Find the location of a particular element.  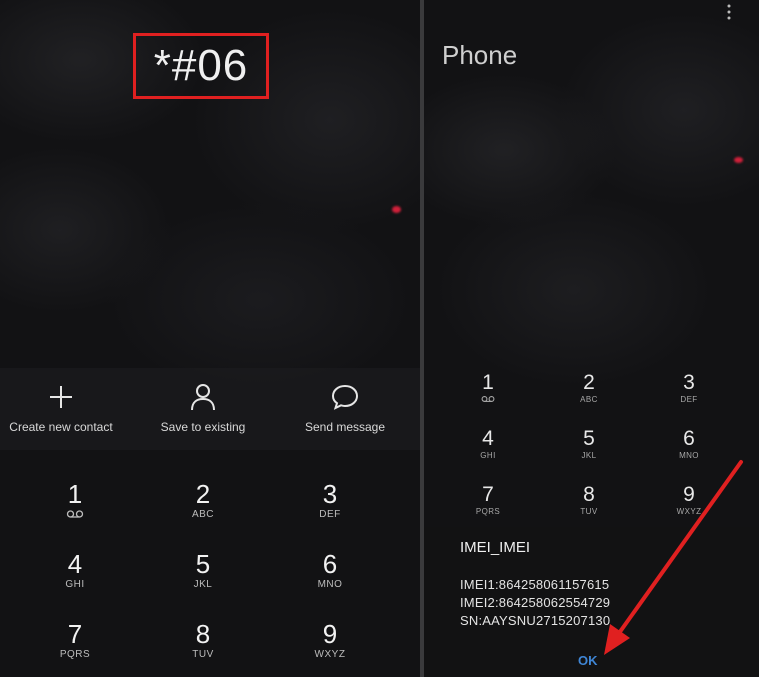

plus-icon is located at coordinates (65, 397).